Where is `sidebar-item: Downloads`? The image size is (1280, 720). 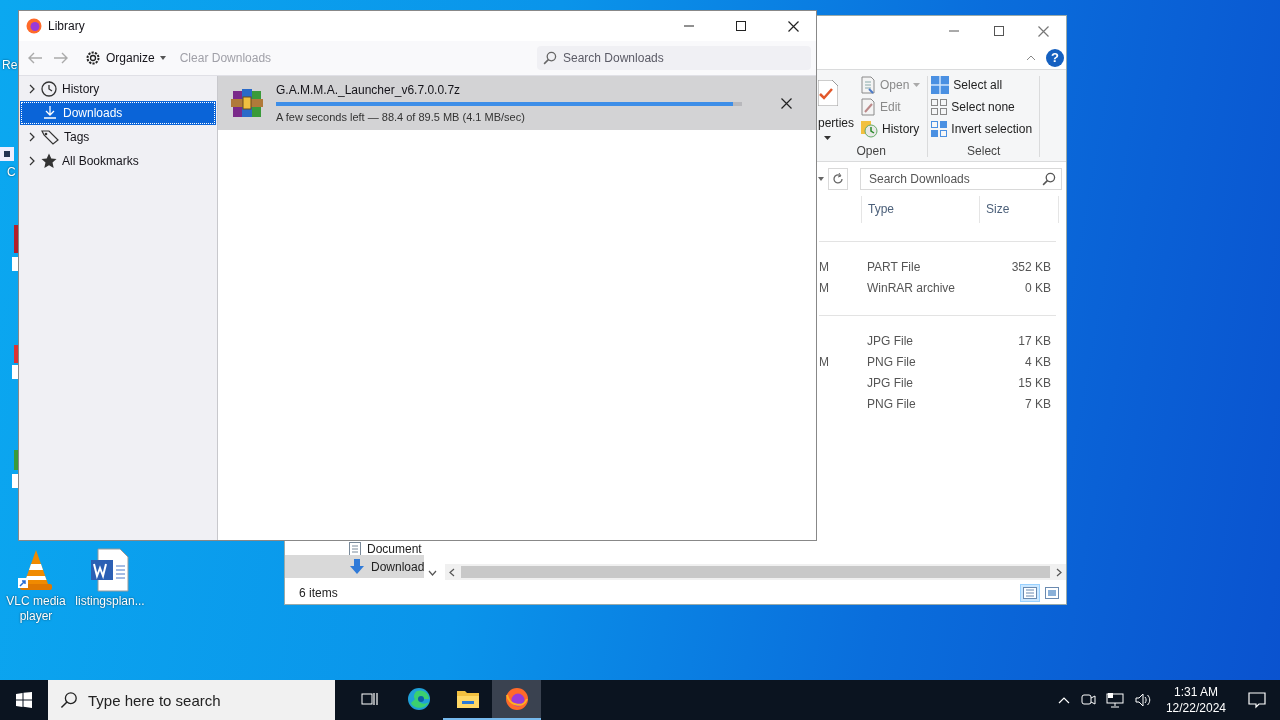 sidebar-item: Downloads is located at coordinates (118, 113).